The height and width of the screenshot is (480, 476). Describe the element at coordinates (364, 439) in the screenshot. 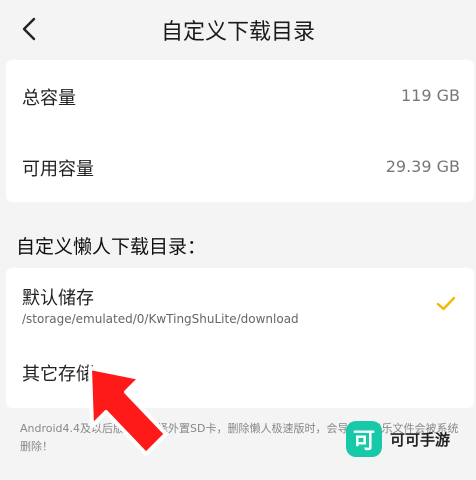

I see `watermark-logo: 可` at that location.